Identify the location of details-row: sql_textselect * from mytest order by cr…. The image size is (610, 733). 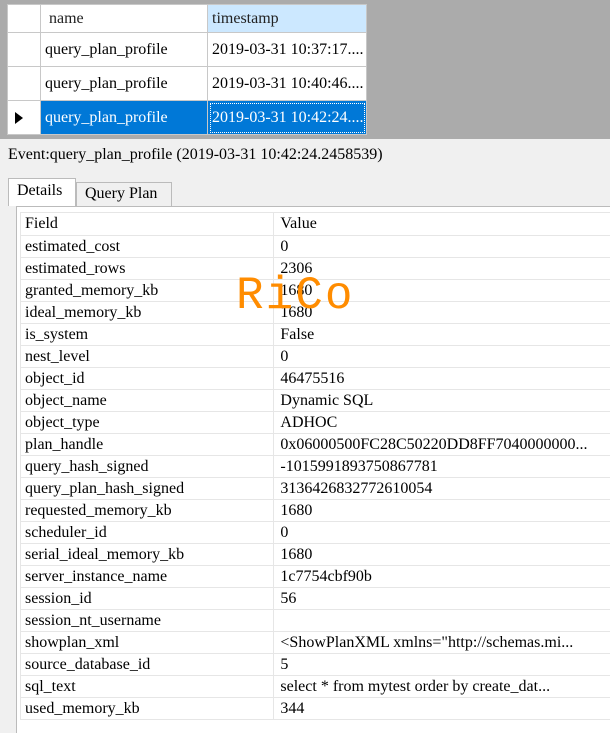
(315, 687).